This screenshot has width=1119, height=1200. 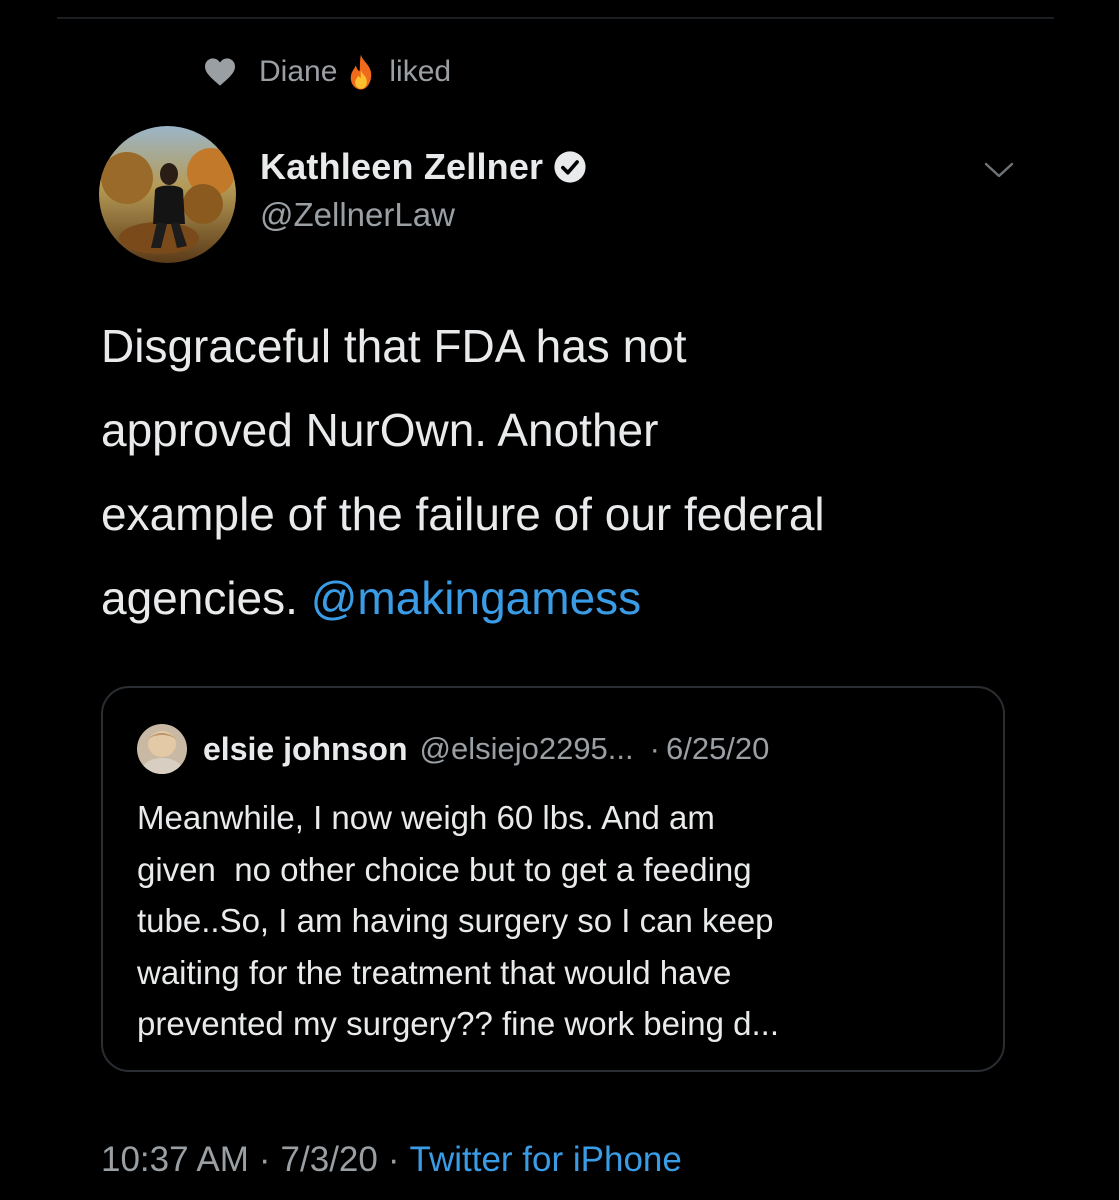 I want to click on tweet-metadata: 10:37 AM · 7/3/20 · Twitter for iPhone, so click(x=391, y=1160).